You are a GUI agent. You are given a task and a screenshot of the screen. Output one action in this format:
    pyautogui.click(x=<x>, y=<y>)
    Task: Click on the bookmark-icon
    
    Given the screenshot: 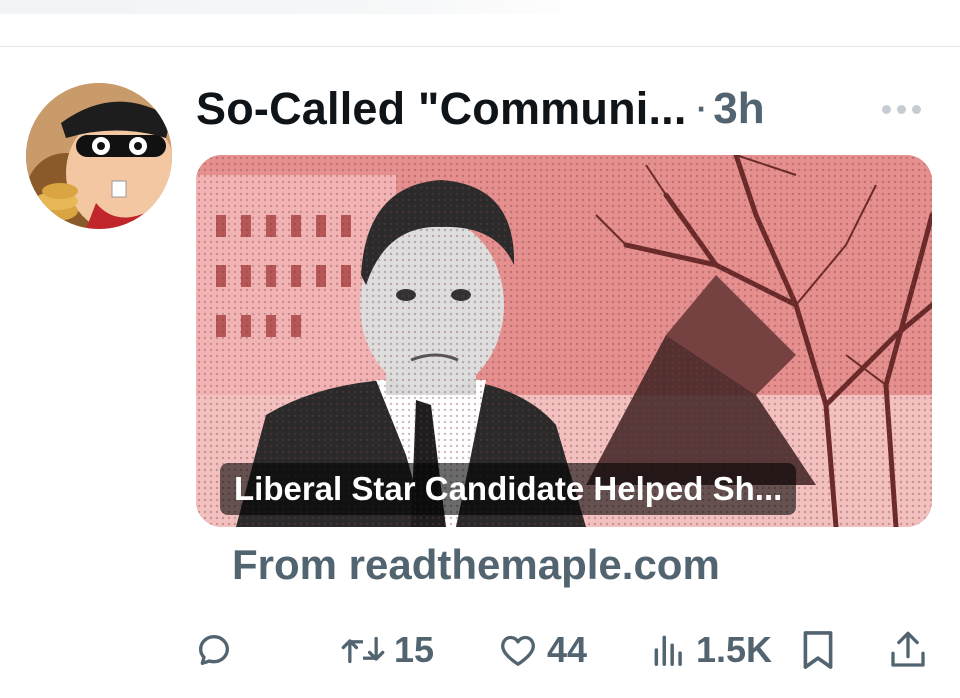 What is the action you would take?
    pyautogui.click(x=818, y=650)
    